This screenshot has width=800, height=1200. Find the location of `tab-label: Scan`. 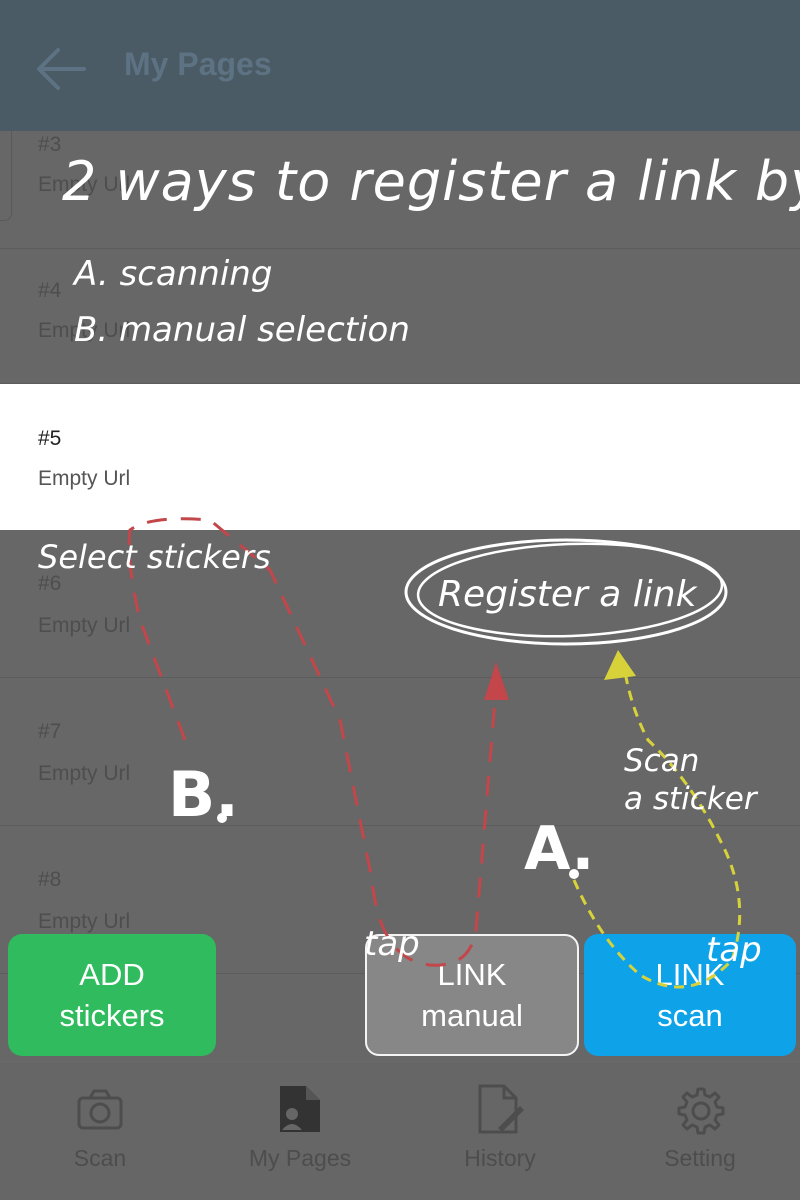

tab-label: Scan is located at coordinates (100, 1158).